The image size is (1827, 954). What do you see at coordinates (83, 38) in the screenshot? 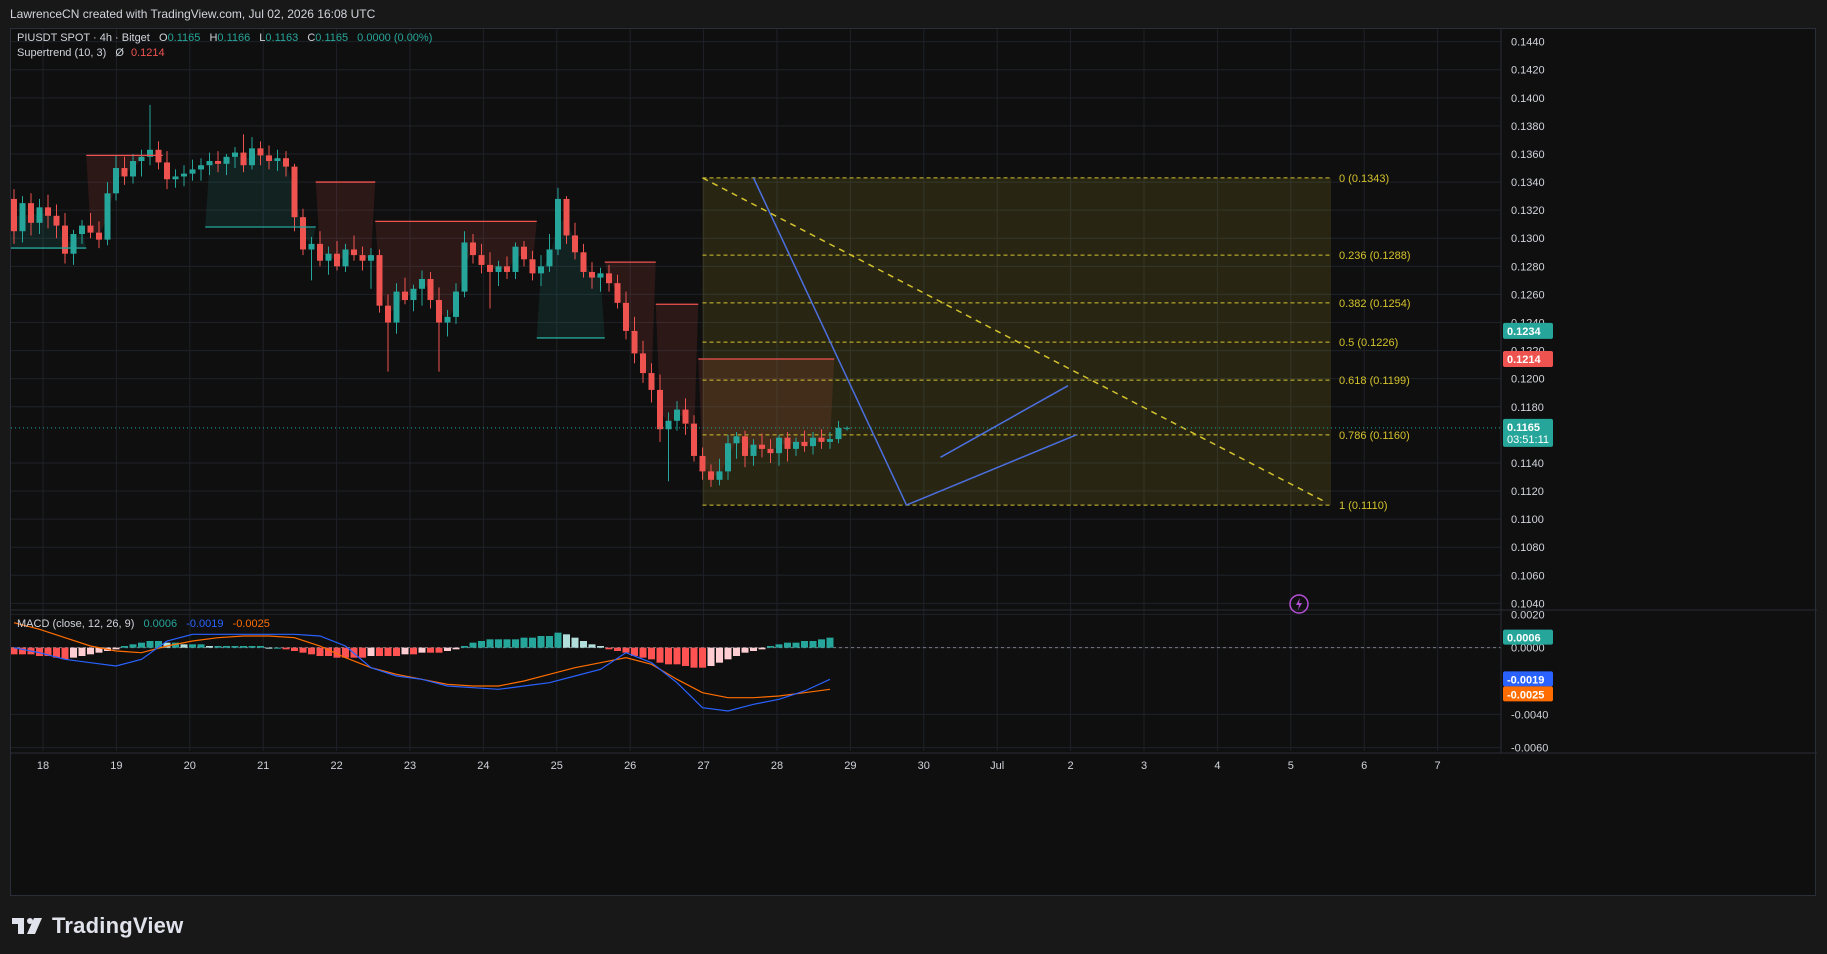
I see `legend-symbol: PIUSDT SPOT · 4h · Bitget` at bounding box center [83, 38].